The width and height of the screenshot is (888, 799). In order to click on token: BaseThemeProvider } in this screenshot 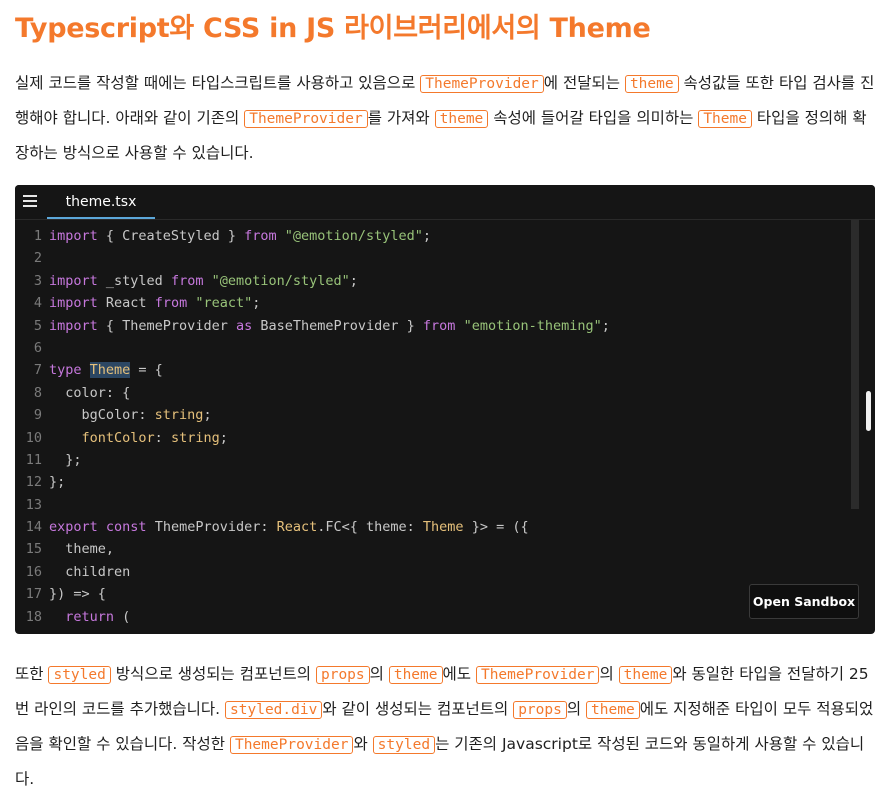, I will do `click(337, 325)`.